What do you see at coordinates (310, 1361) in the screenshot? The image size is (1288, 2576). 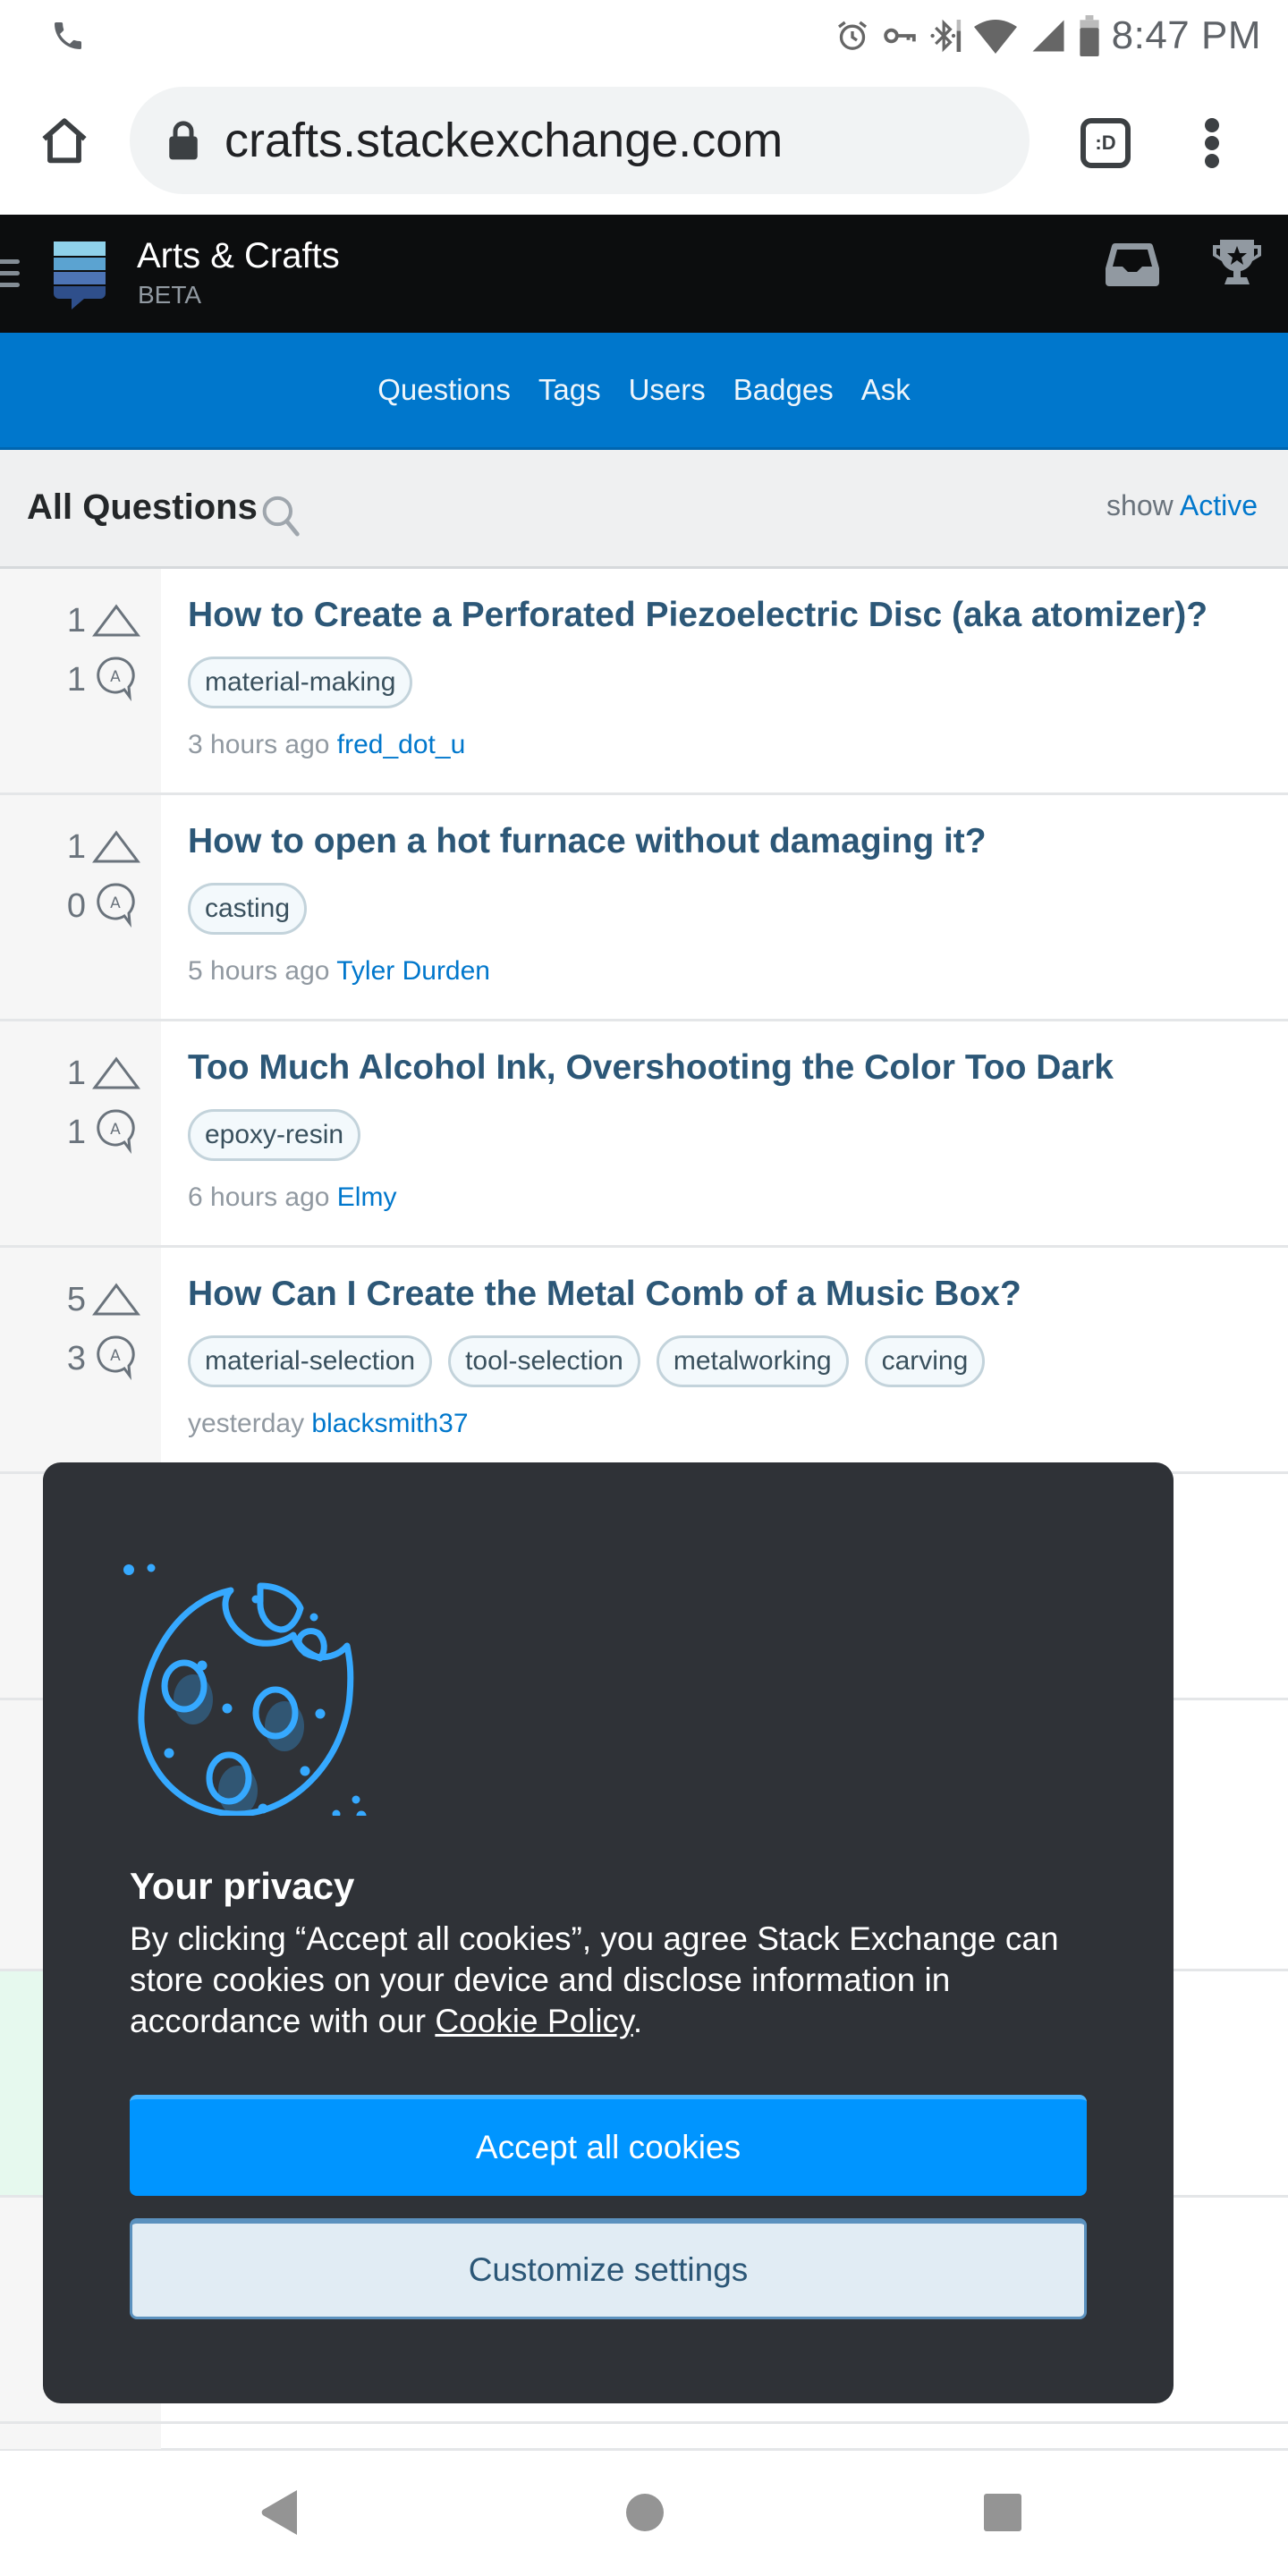 I see `tag: material-selection` at bounding box center [310, 1361].